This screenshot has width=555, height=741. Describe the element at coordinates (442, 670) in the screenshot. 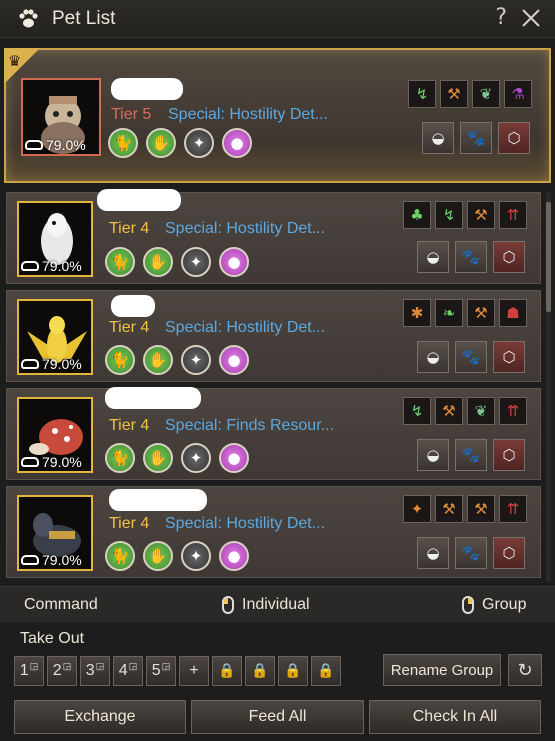

I see `rename-group-button: Rename Group` at that location.